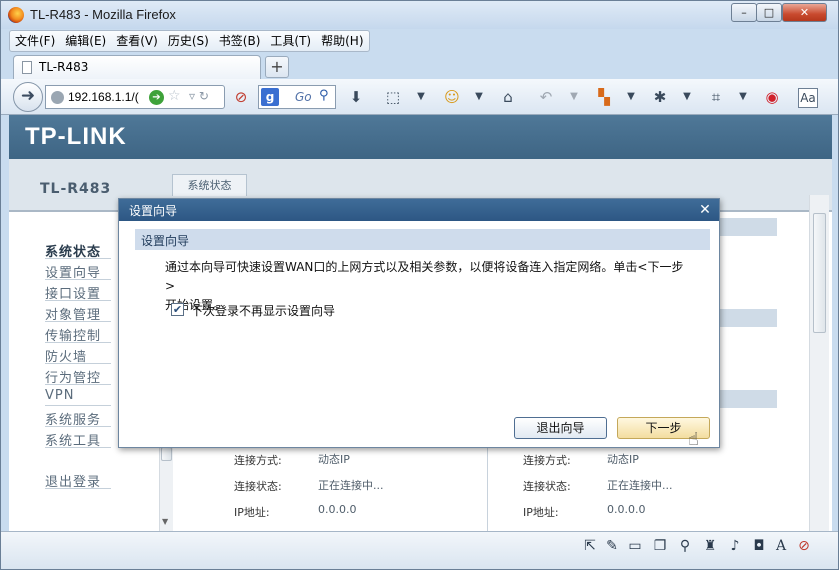 The height and width of the screenshot is (570, 839). What do you see at coordinates (166, 454) in the screenshot?
I see `inner-scrollbar-thumb` at bounding box center [166, 454].